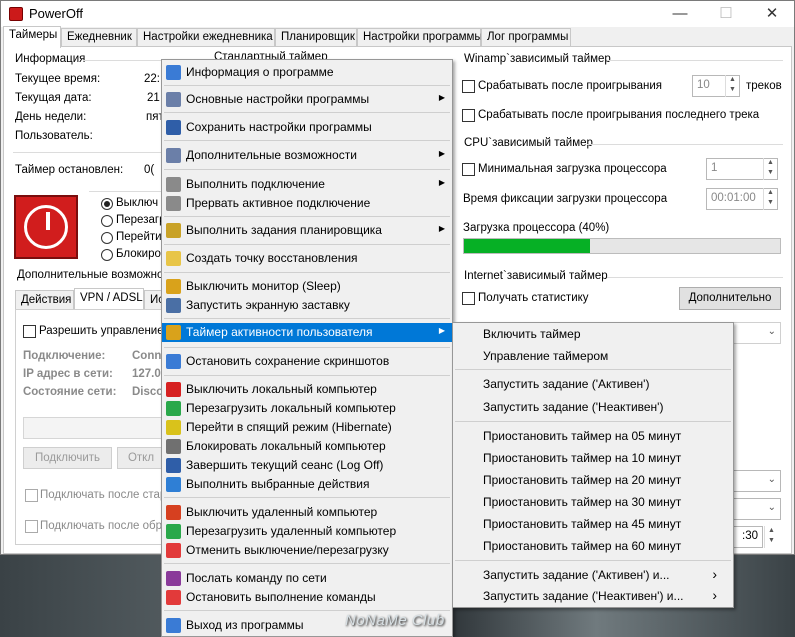 The image size is (795, 637). What do you see at coordinates (173, 389) in the screenshot?
I see `power-icon` at bounding box center [173, 389].